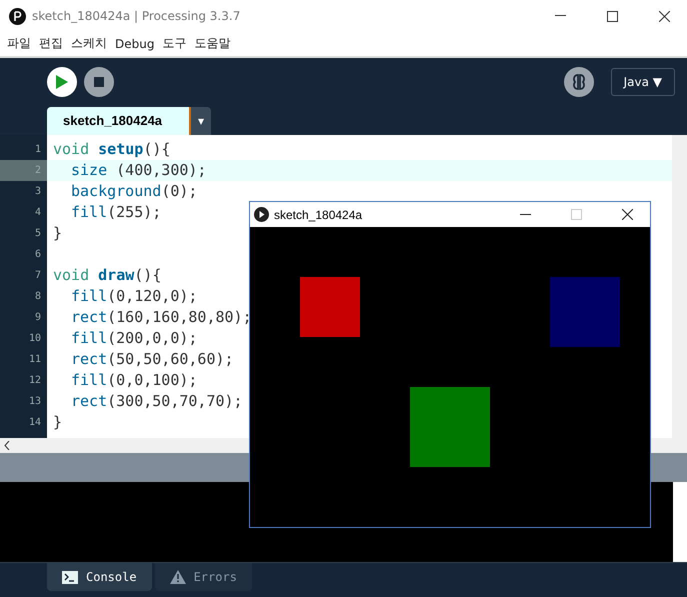  Describe the element at coordinates (23, 170) in the screenshot. I see `line-number: 2` at that location.